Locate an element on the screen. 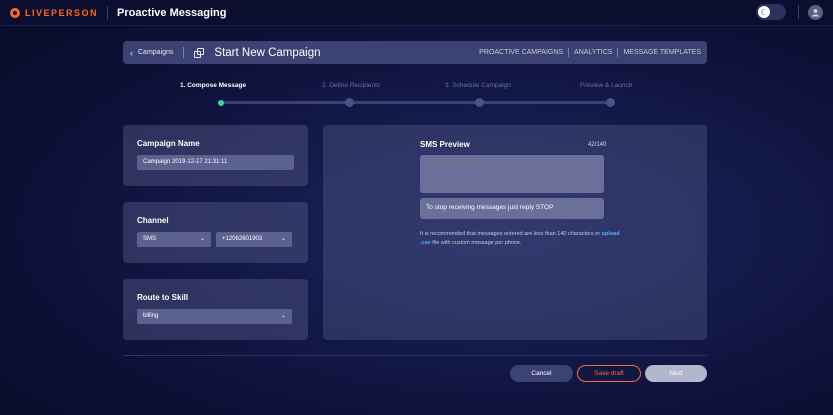  back-to-campaigns: ‹ Campaigns is located at coordinates (151, 53).